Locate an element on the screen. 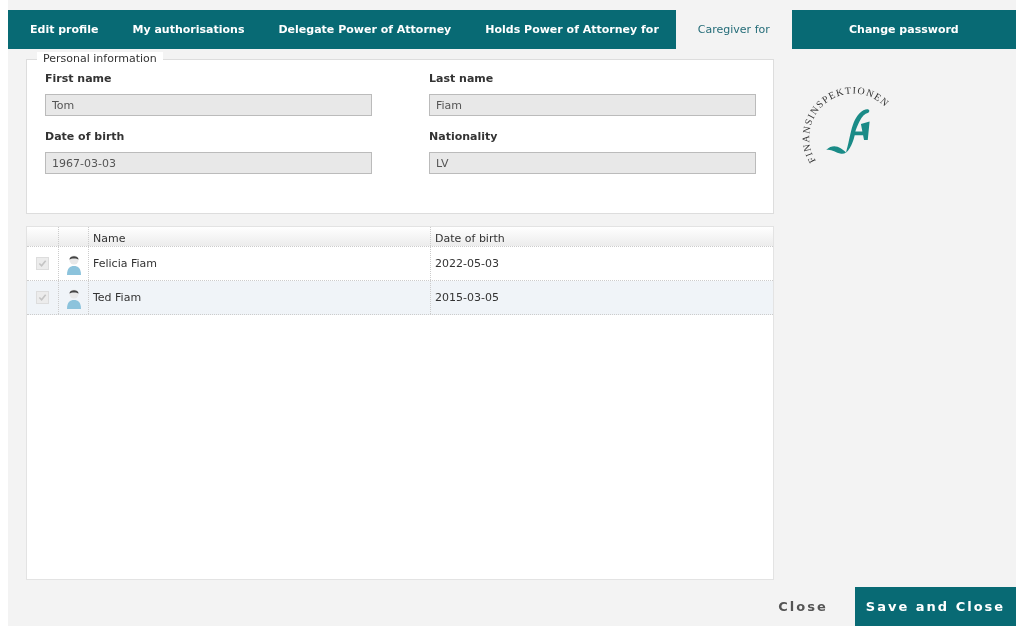 This screenshot has height=626, width=1016. field-label: Date of birth is located at coordinates (85, 136).